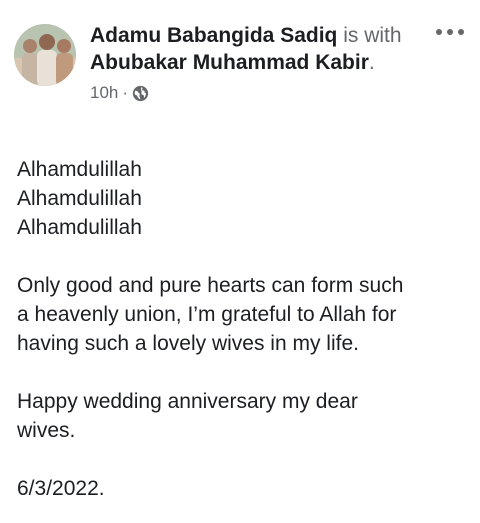 Image resolution: width=480 pixels, height=523 pixels. What do you see at coordinates (61, 488) in the screenshot?
I see `post-date: 6/3/2022.` at bounding box center [61, 488].